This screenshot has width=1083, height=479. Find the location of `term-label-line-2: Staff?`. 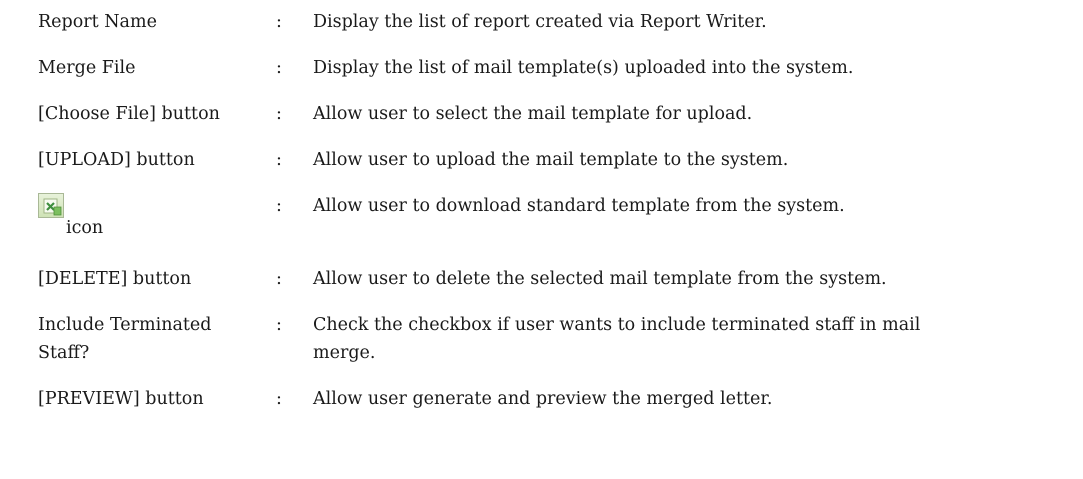

term-label-line-2: Staff? is located at coordinates (64, 353).